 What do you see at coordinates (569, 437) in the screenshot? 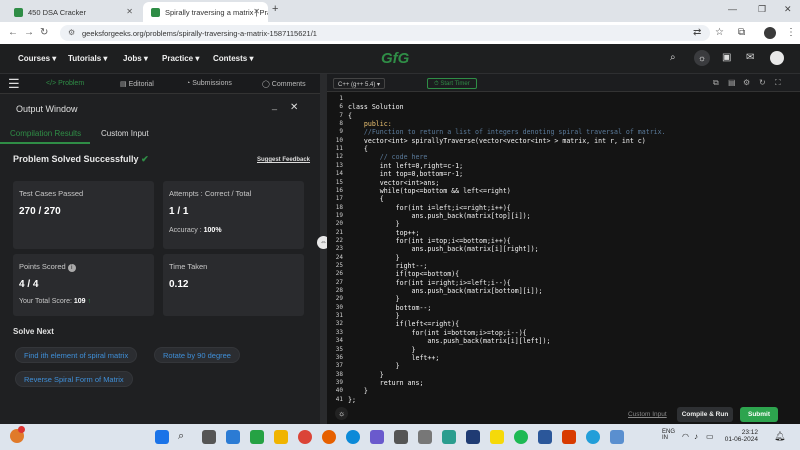
I see `powerpoint-icon` at bounding box center [569, 437].